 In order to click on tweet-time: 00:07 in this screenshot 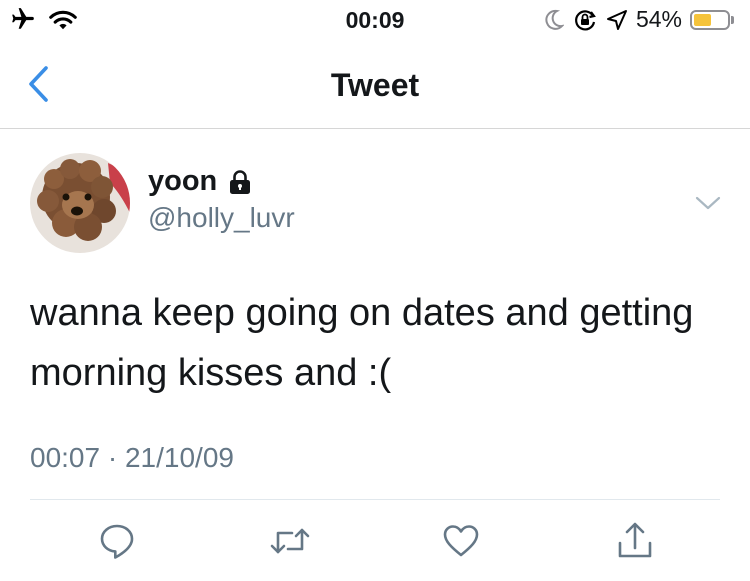, I will do `click(65, 457)`.